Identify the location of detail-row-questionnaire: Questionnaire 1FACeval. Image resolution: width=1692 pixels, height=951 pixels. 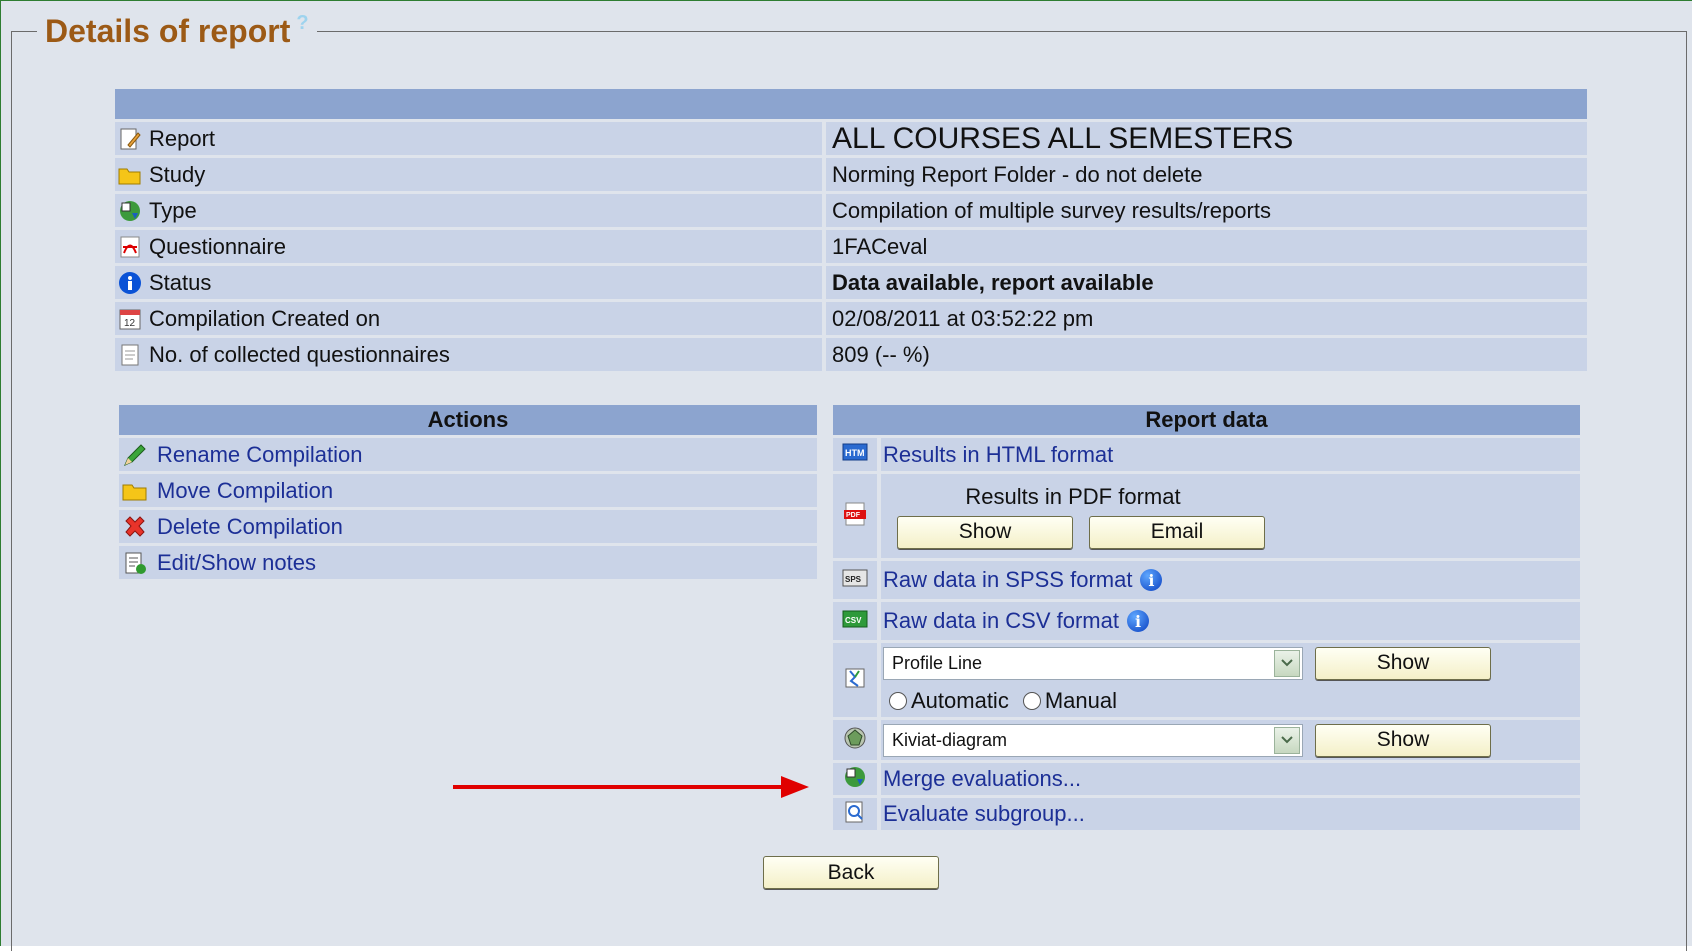
(851, 246).